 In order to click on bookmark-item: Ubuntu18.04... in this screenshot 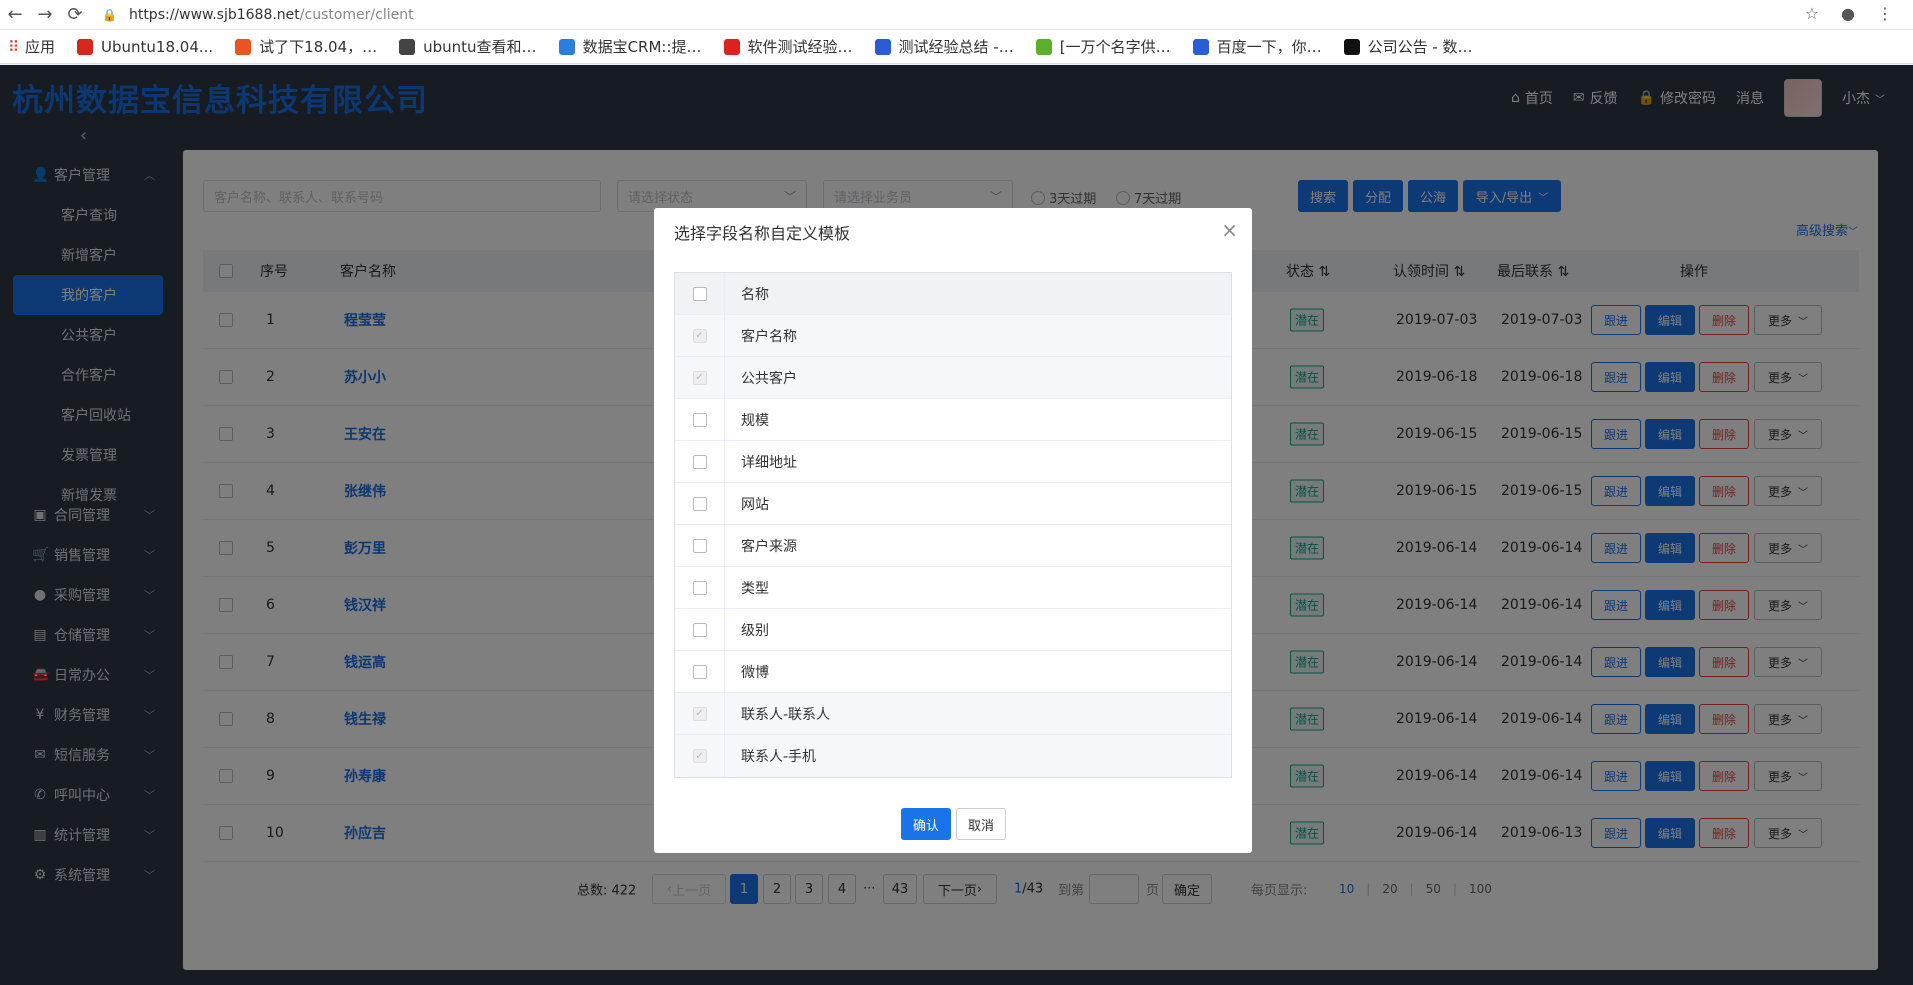, I will do `click(145, 47)`.